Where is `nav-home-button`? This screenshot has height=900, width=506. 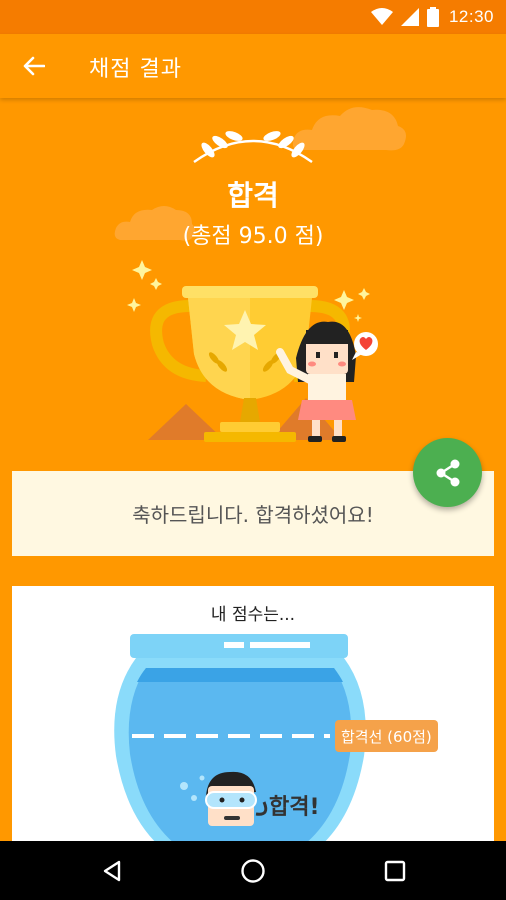 nav-home-button is located at coordinates (253, 871).